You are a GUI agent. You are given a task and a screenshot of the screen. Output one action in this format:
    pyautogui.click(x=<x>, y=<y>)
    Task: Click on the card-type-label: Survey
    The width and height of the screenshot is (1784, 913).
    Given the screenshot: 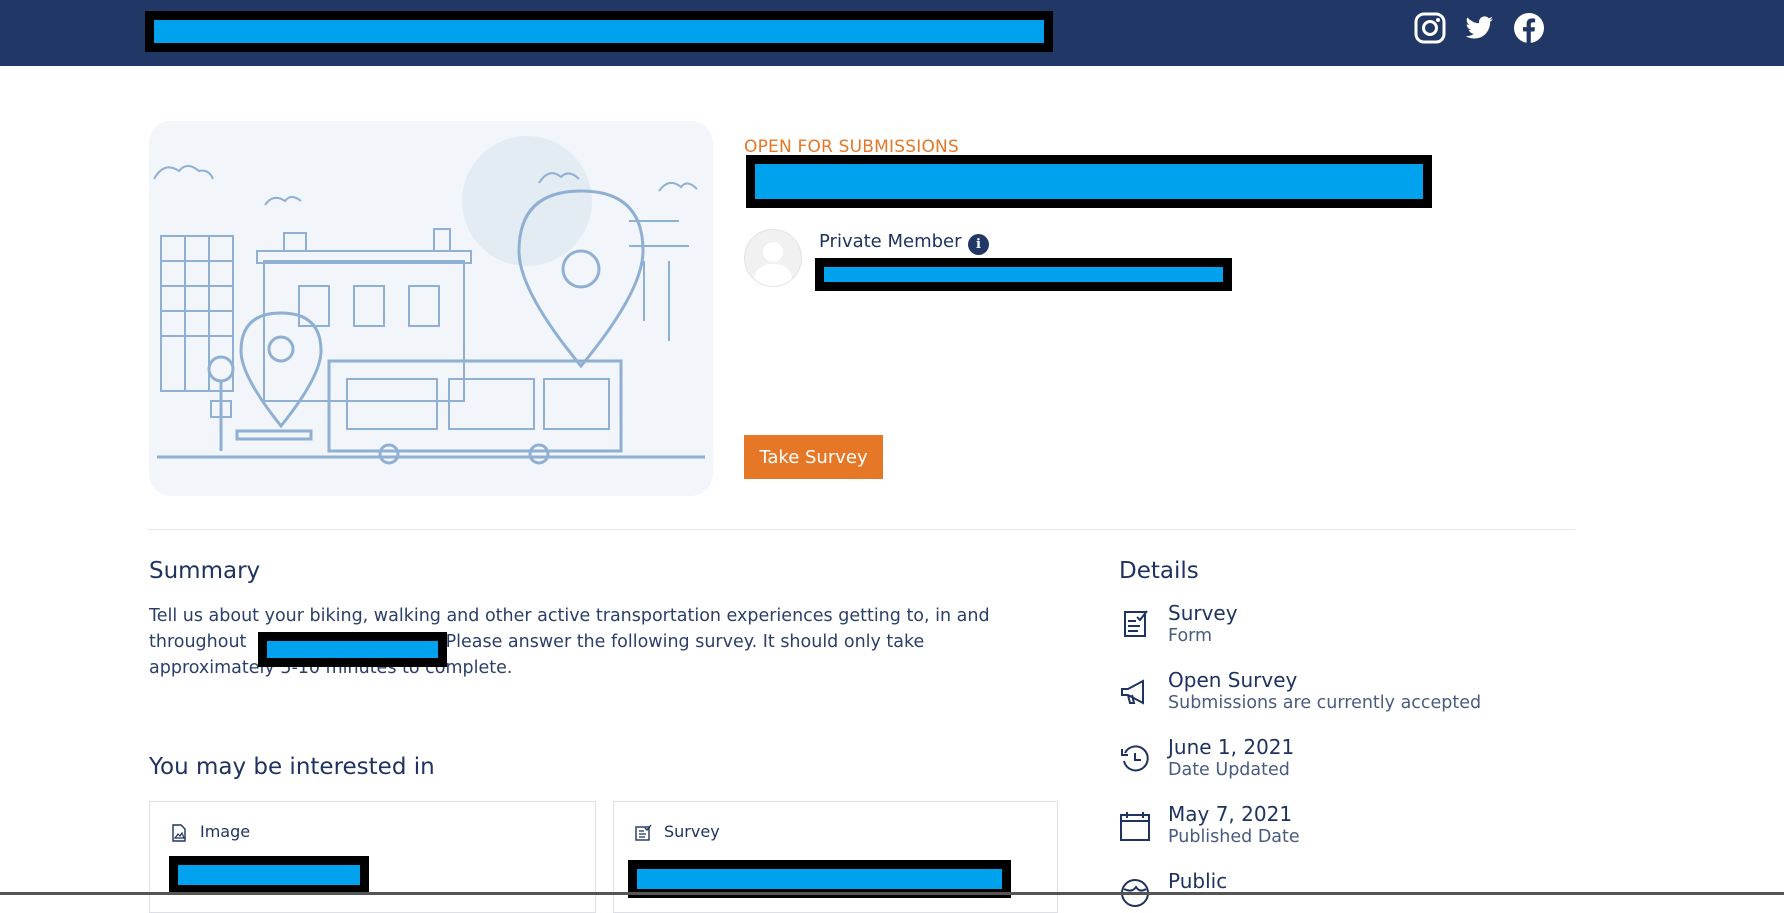 What is the action you would take?
    pyautogui.click(x=692, y=831)
    